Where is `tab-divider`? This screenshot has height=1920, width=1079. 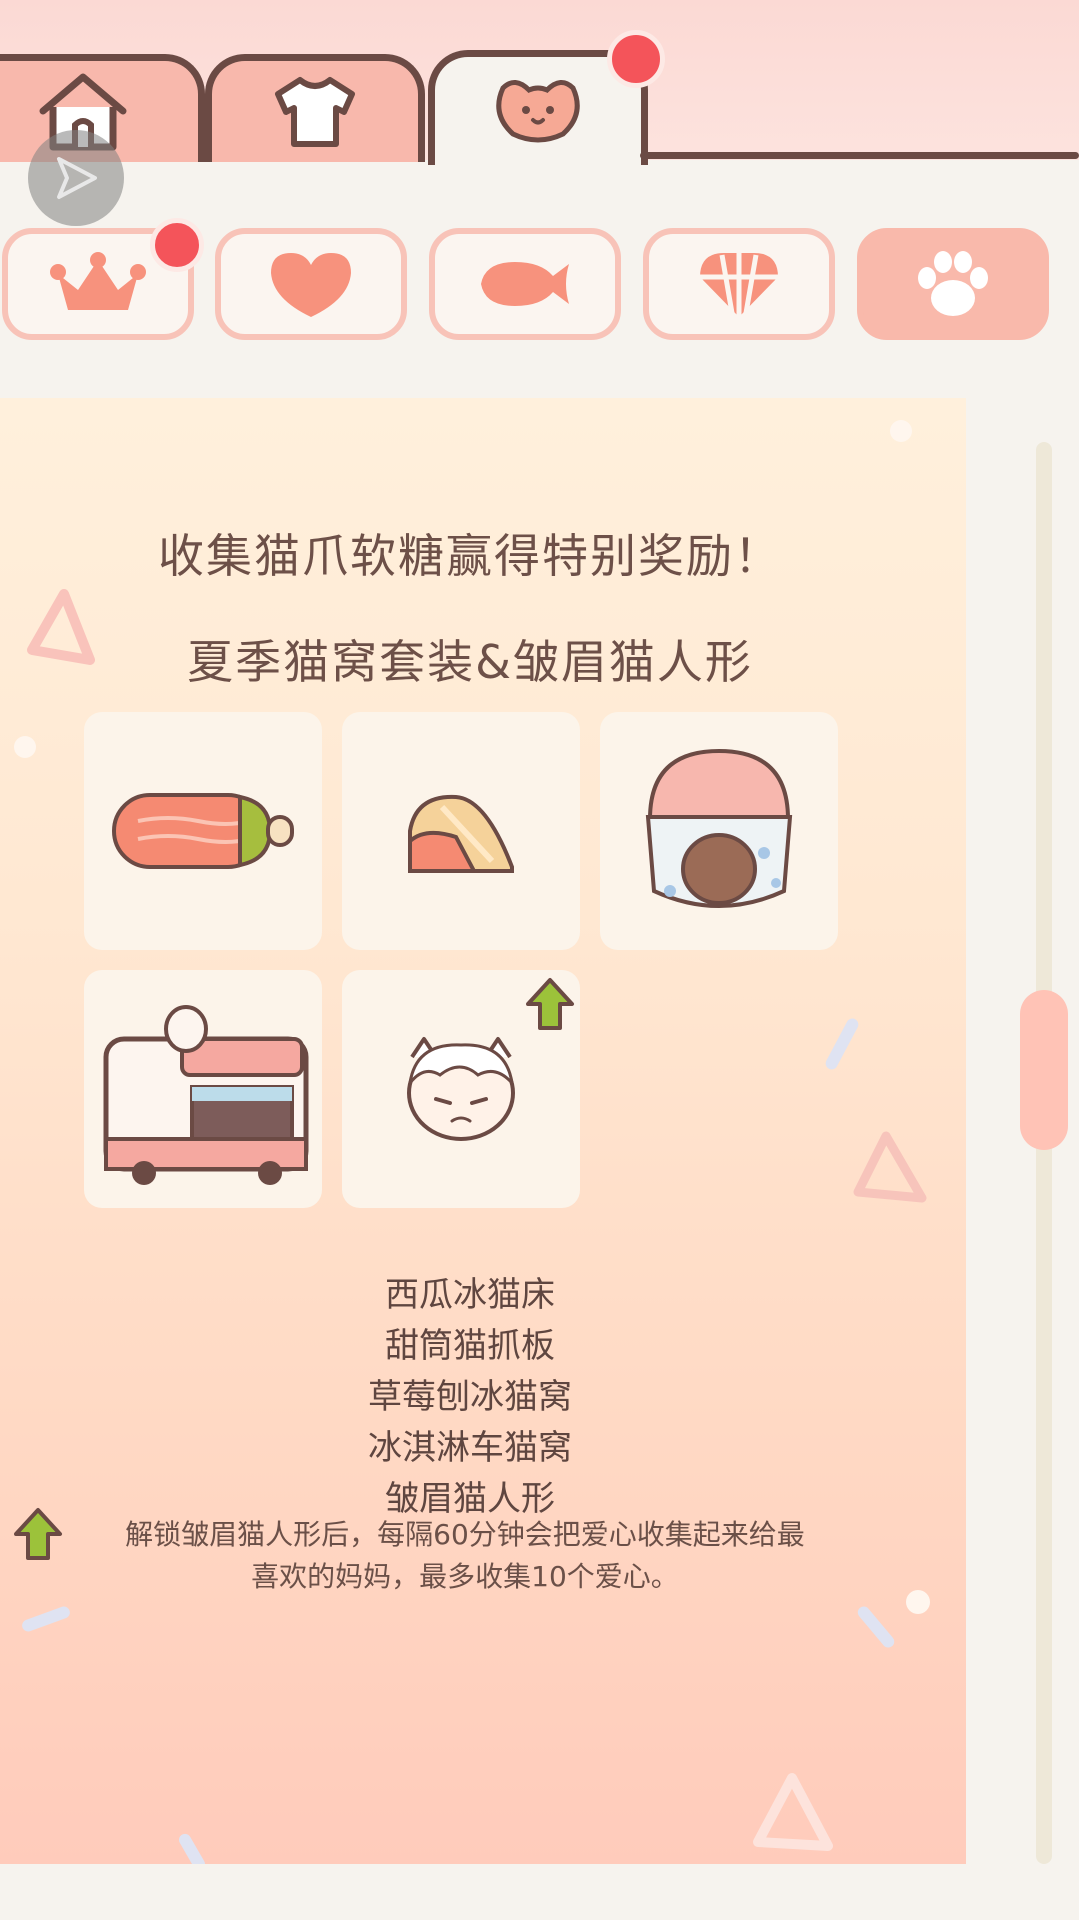
tab-divider is located at coordinates (859, 155).